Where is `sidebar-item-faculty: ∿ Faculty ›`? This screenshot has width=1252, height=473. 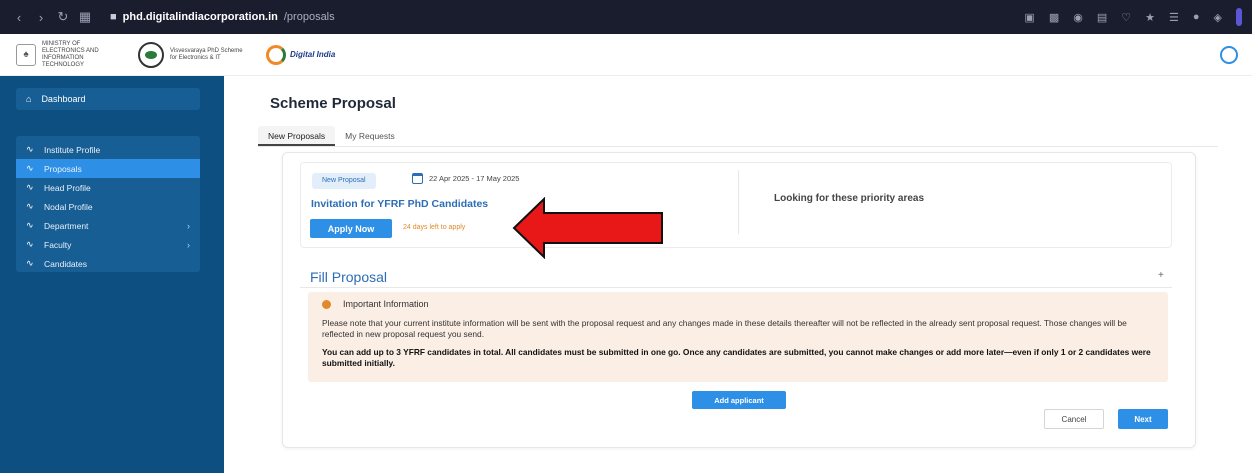
sidebar-item-faculty: ∿ Faculty › is located at coordinates (108, 244).